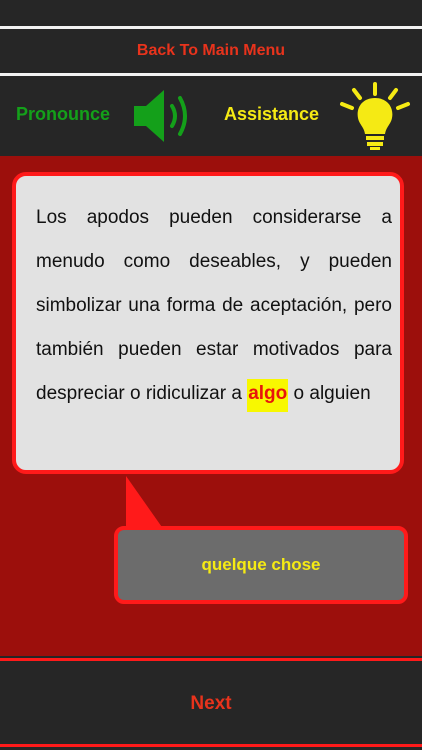  Describe the element at coordinates (144, 503) in the screenshot. I see `speech-tail` at that location.